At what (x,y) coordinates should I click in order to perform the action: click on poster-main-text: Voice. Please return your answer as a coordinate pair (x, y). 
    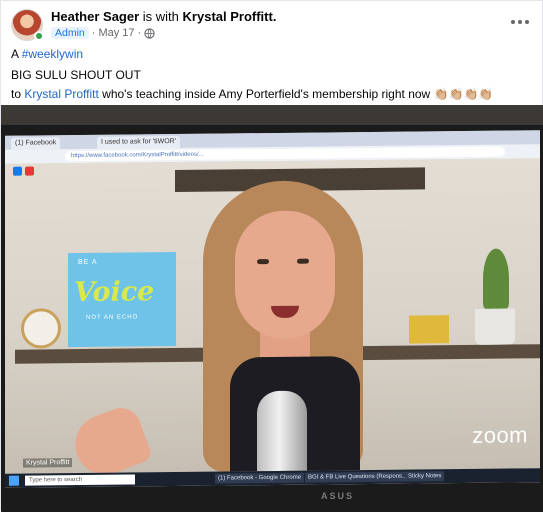
    Looking at the image, I should click on (114, 292).